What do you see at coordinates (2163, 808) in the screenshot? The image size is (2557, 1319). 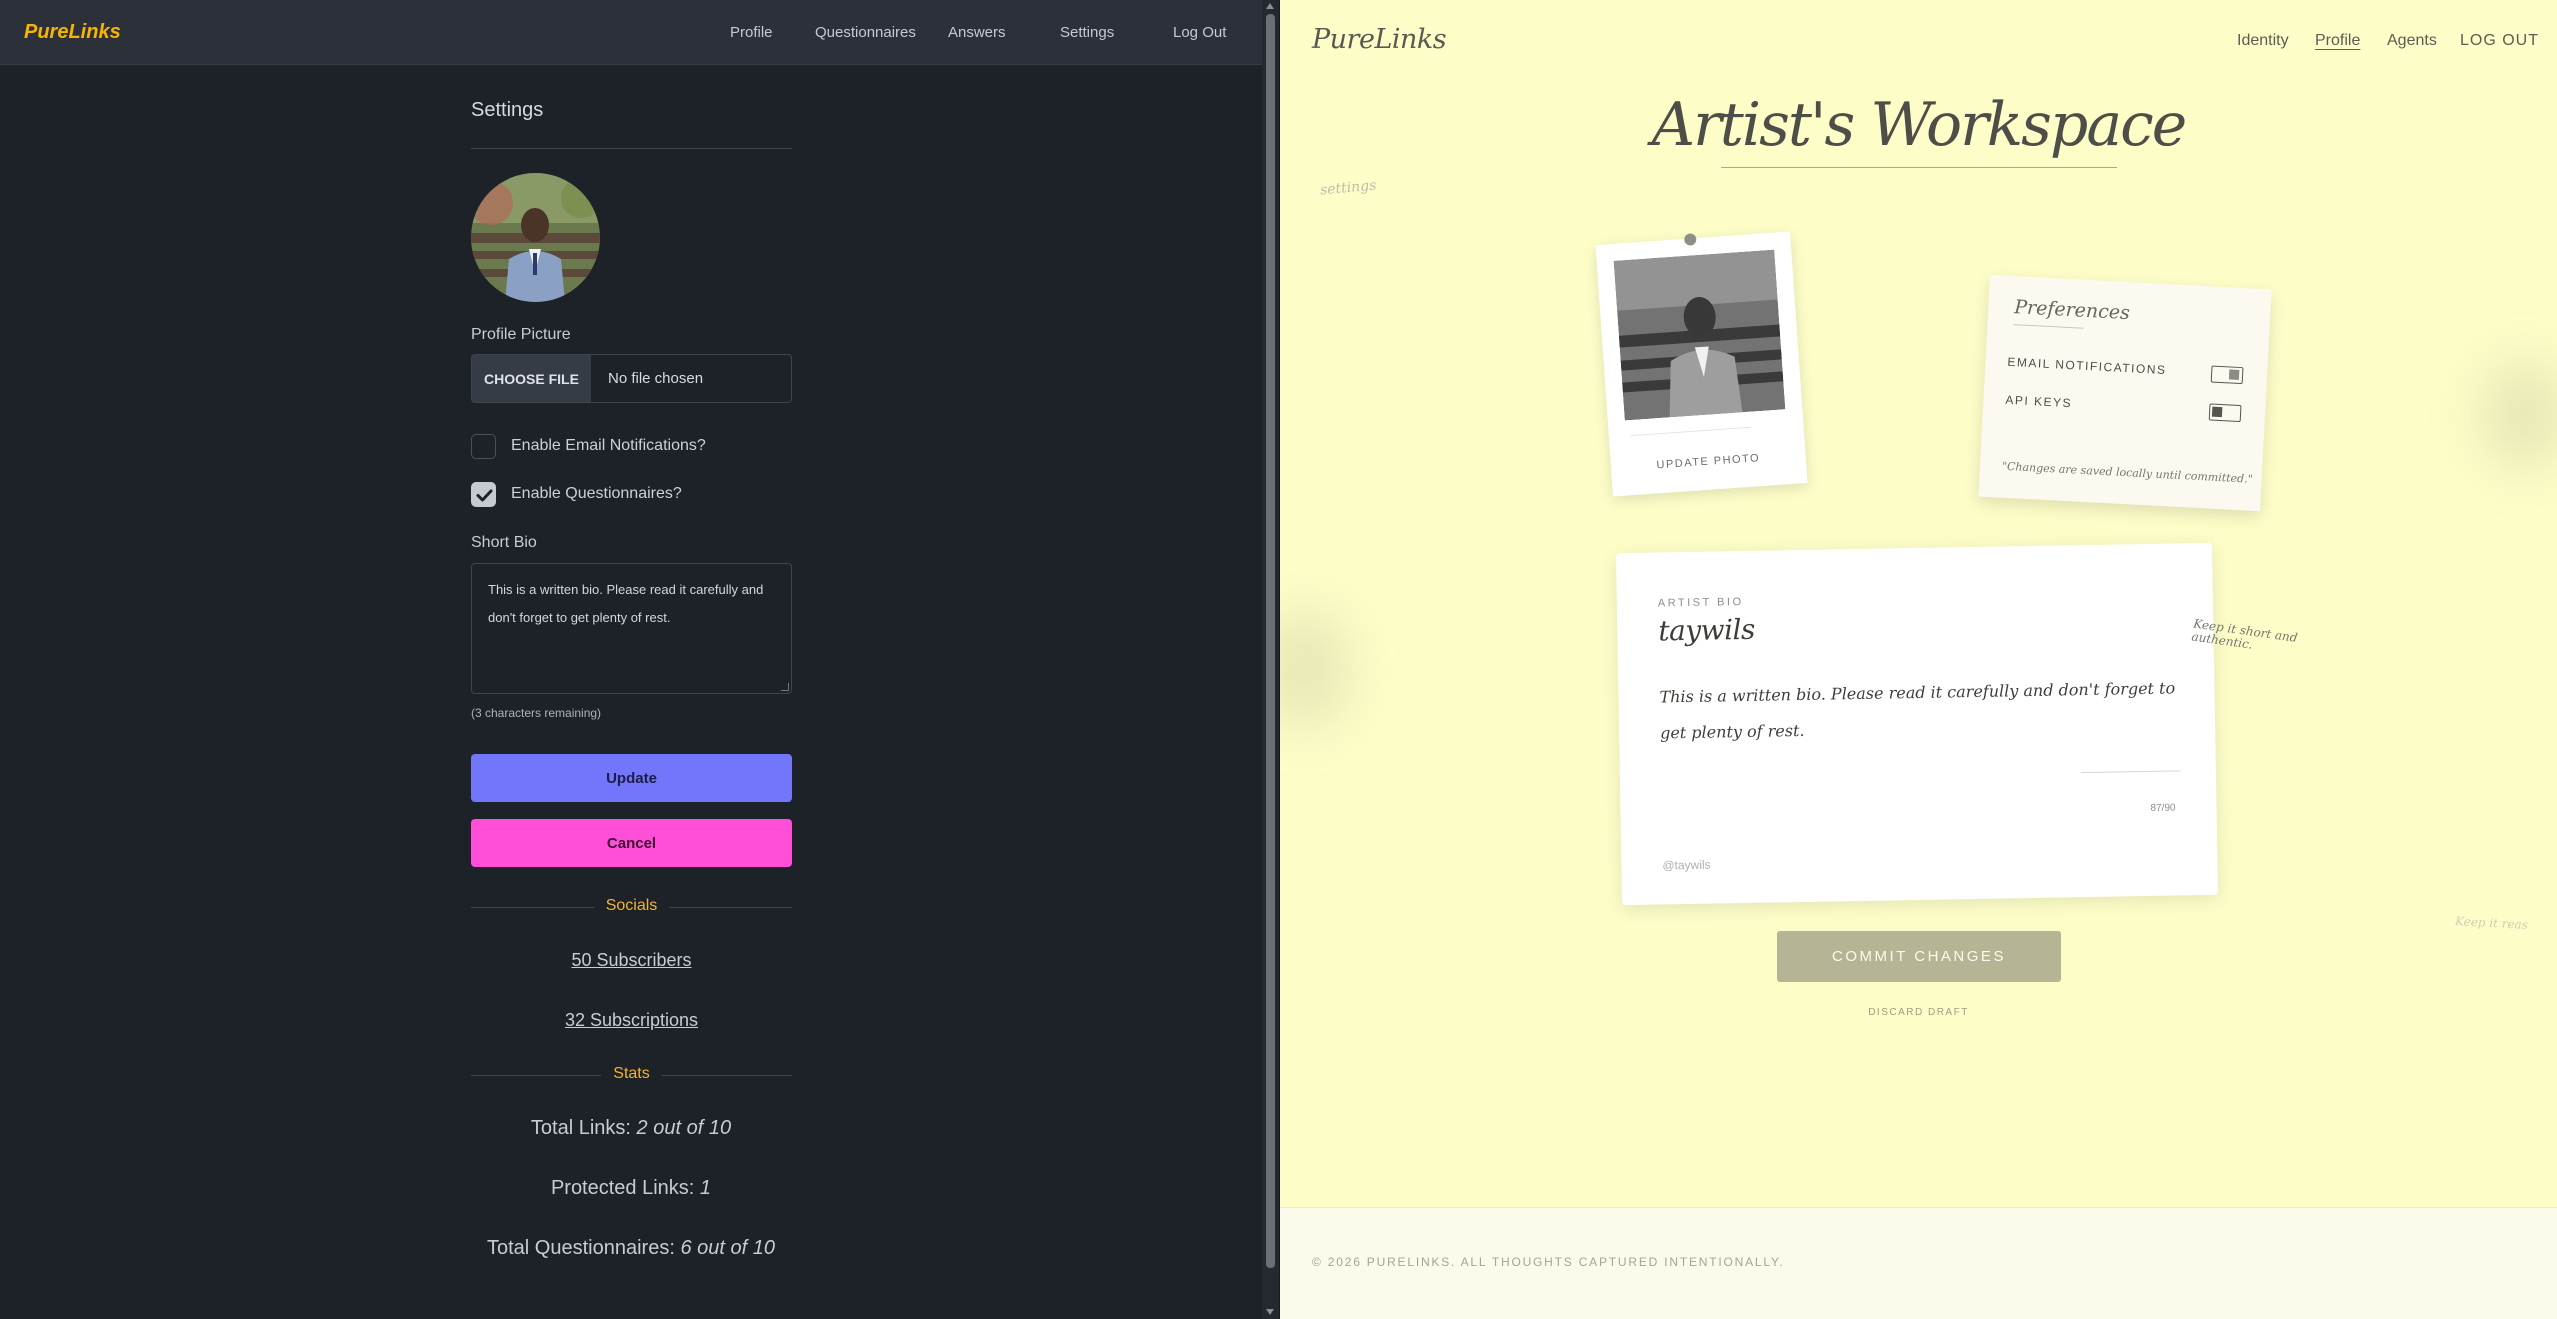 I see `bio-character-count: 87/90` at bounding box center [2163, 808].